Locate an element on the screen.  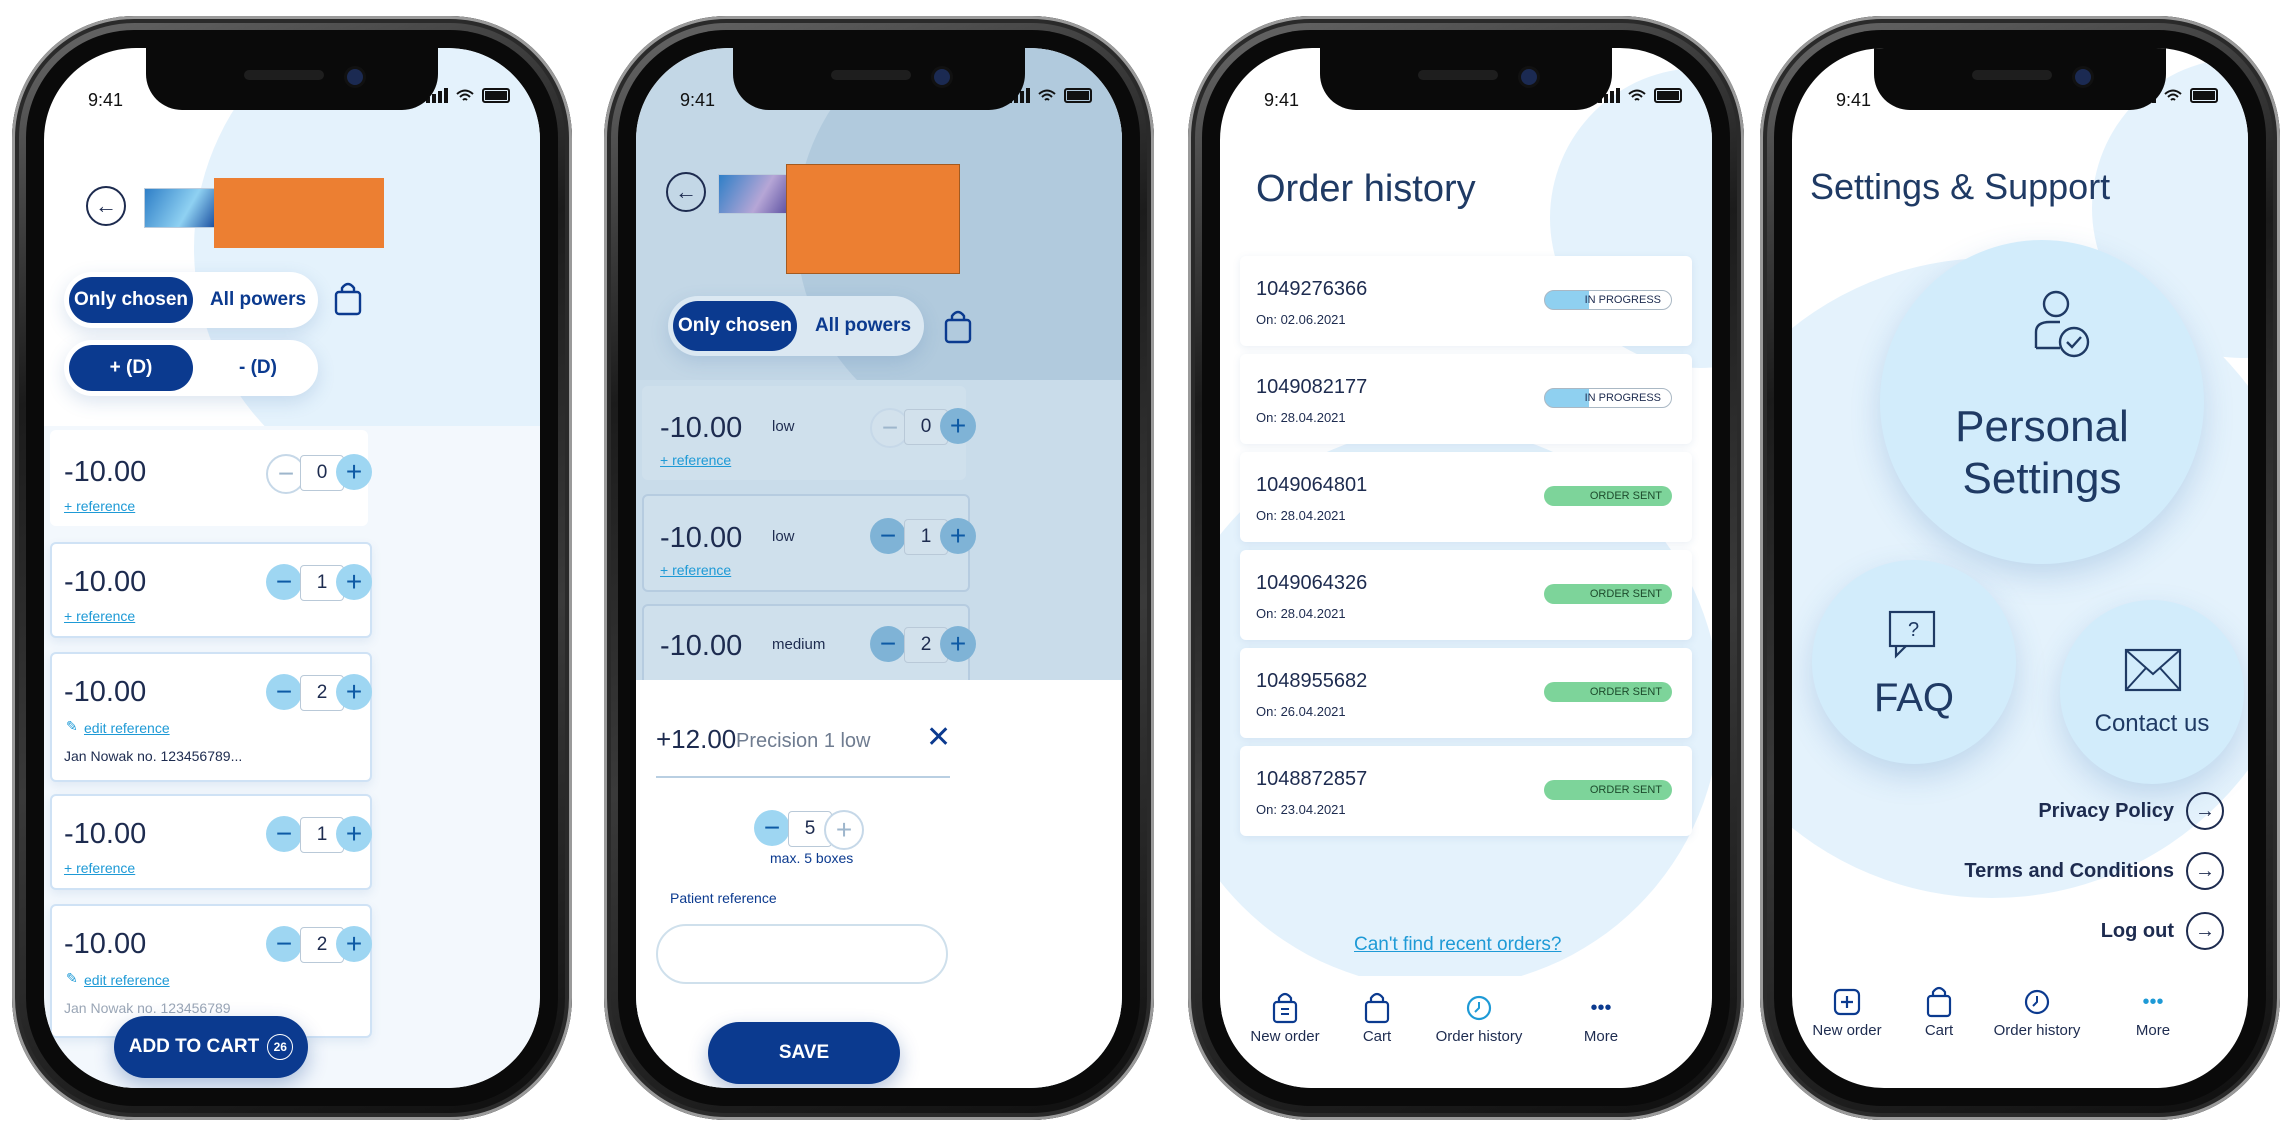
order-row: 1048955682 On: 26.04.2021 ORDER SENT is located at coordinates (1466, 693).